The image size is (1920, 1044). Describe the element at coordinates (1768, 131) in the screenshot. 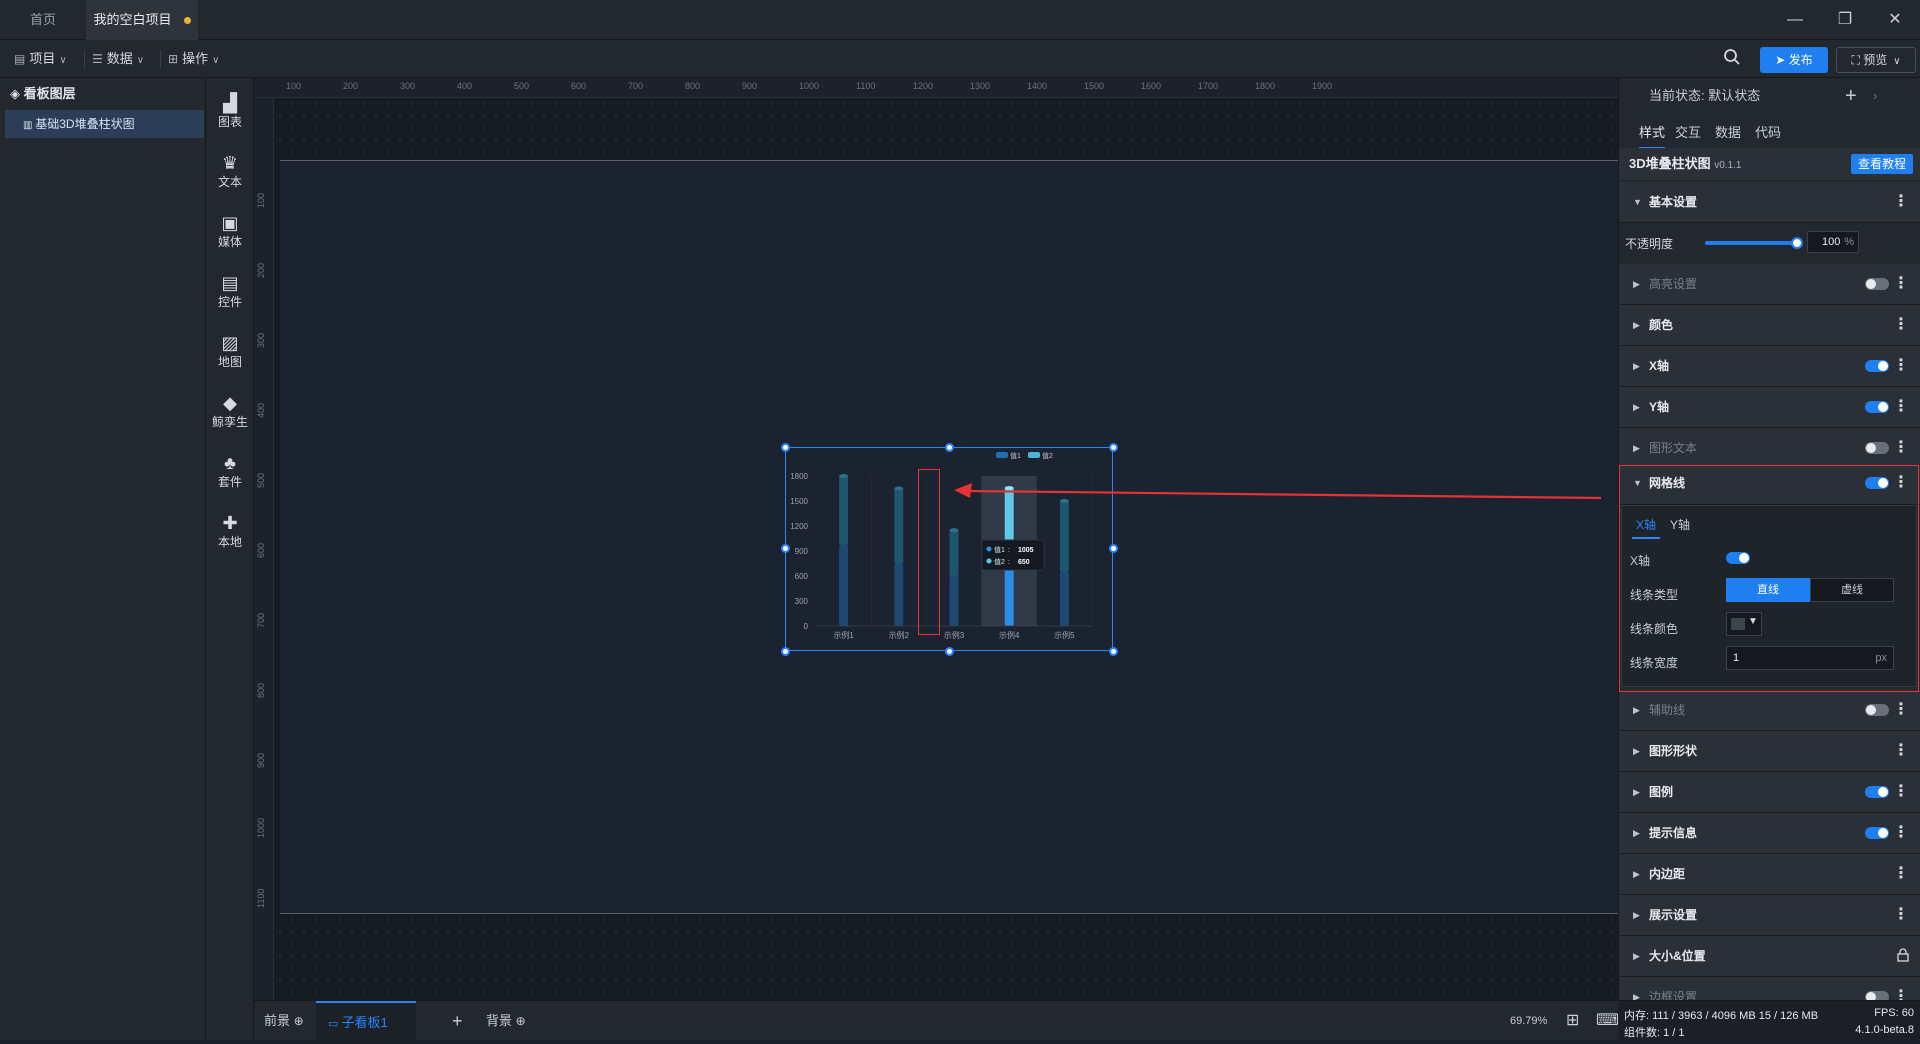

I see `tab-code: 代码` at that location.